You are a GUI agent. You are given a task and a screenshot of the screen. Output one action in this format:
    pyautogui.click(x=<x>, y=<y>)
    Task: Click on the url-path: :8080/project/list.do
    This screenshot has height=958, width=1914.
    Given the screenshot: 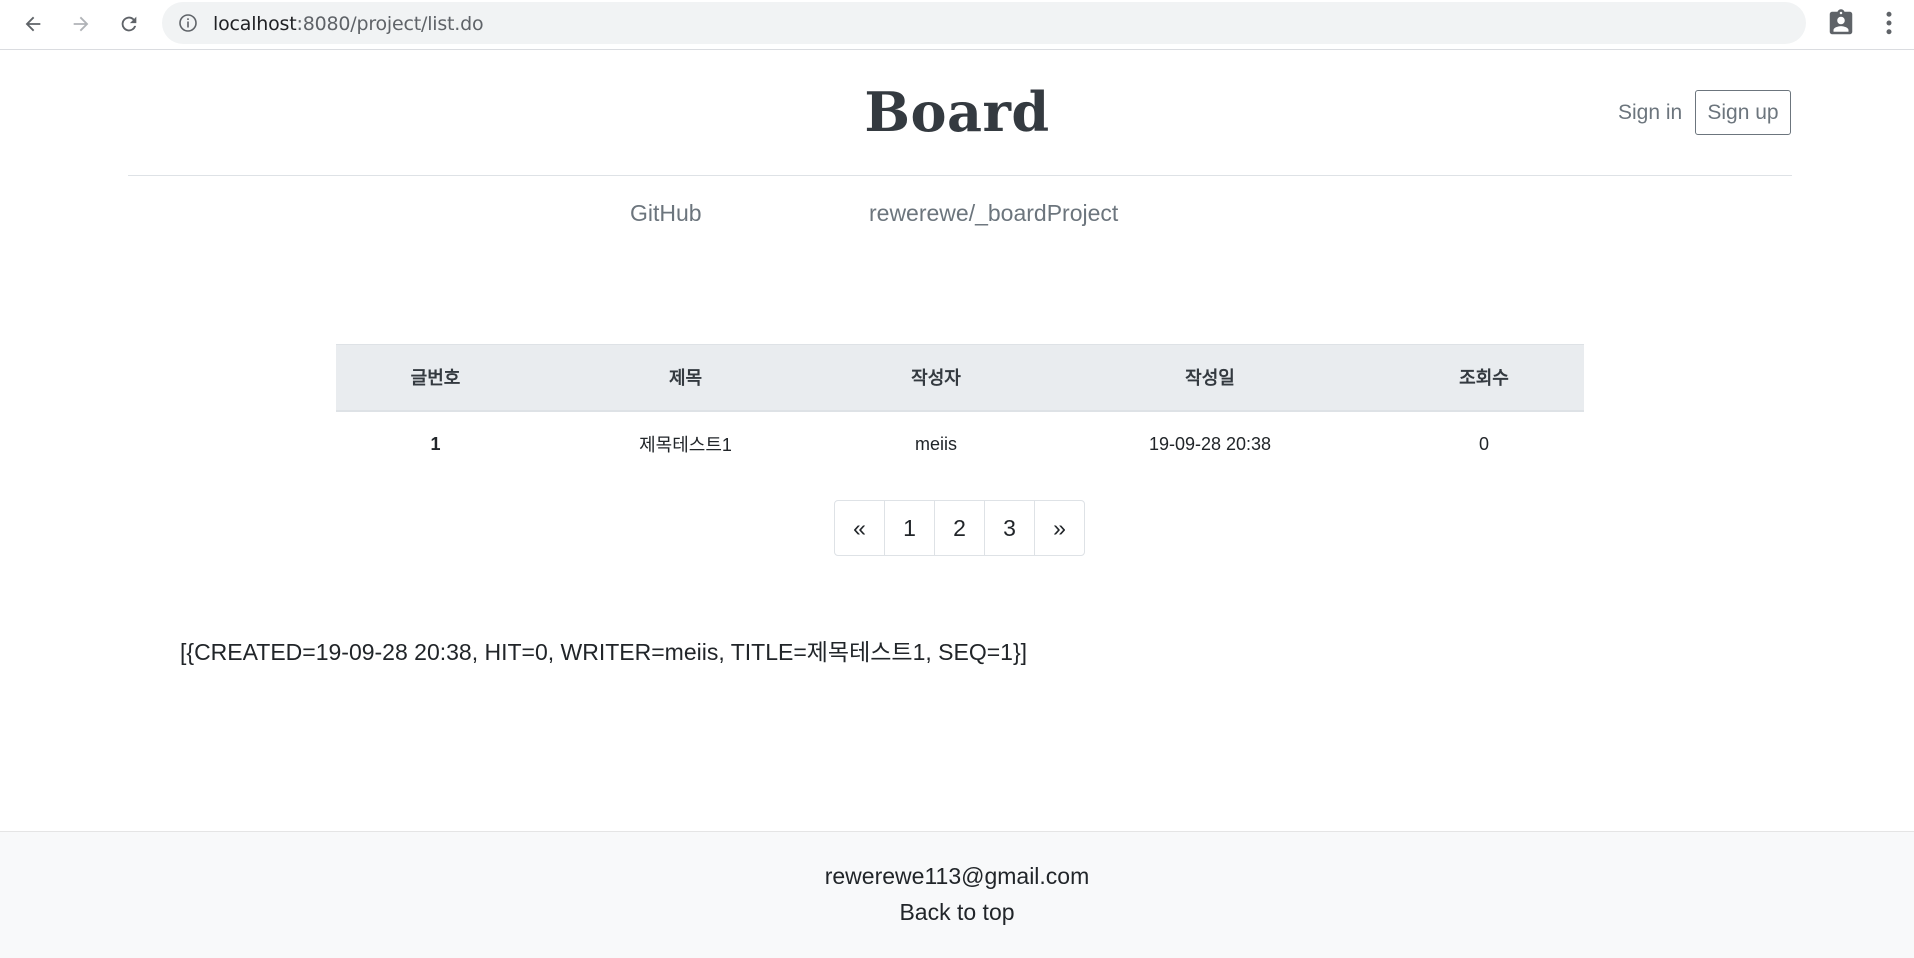 What is the action you would take?
    pyautogui.click(x=390, y=24)
    